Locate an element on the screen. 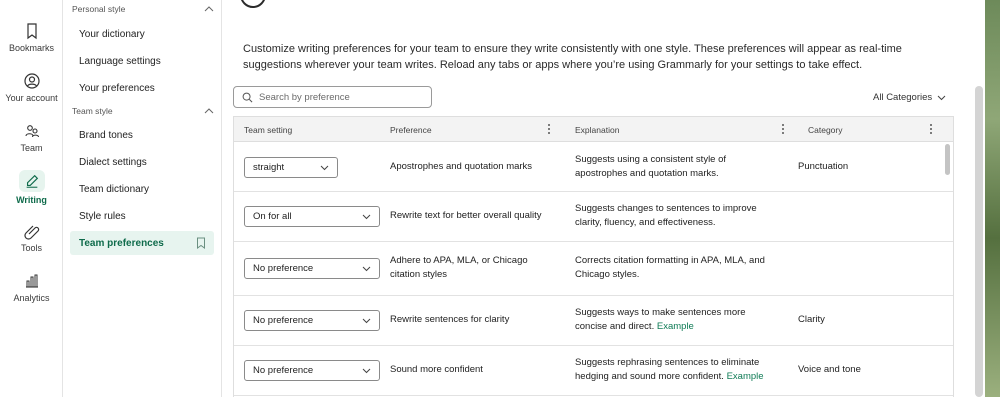  sidebar-item-style-rules: Style rules is located at coordinates (142, 216).